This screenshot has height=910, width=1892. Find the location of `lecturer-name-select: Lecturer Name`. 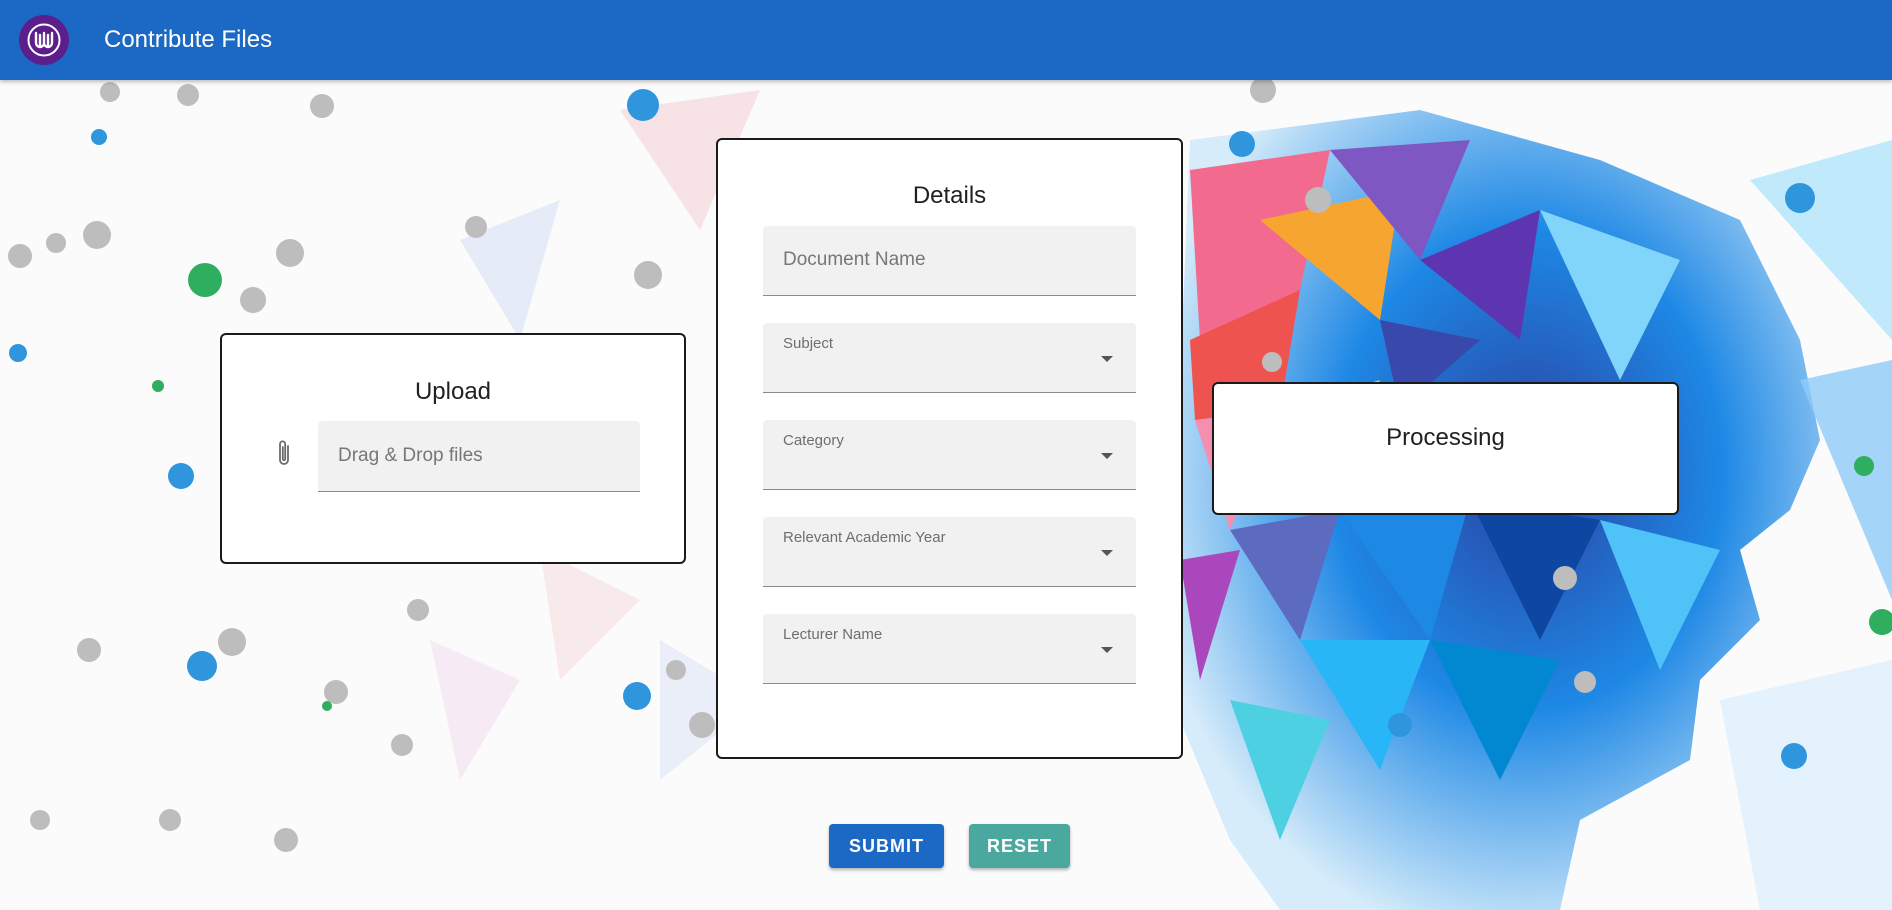

lecturer-name-select: Lecturer Name is located at coordinates (949, 649).